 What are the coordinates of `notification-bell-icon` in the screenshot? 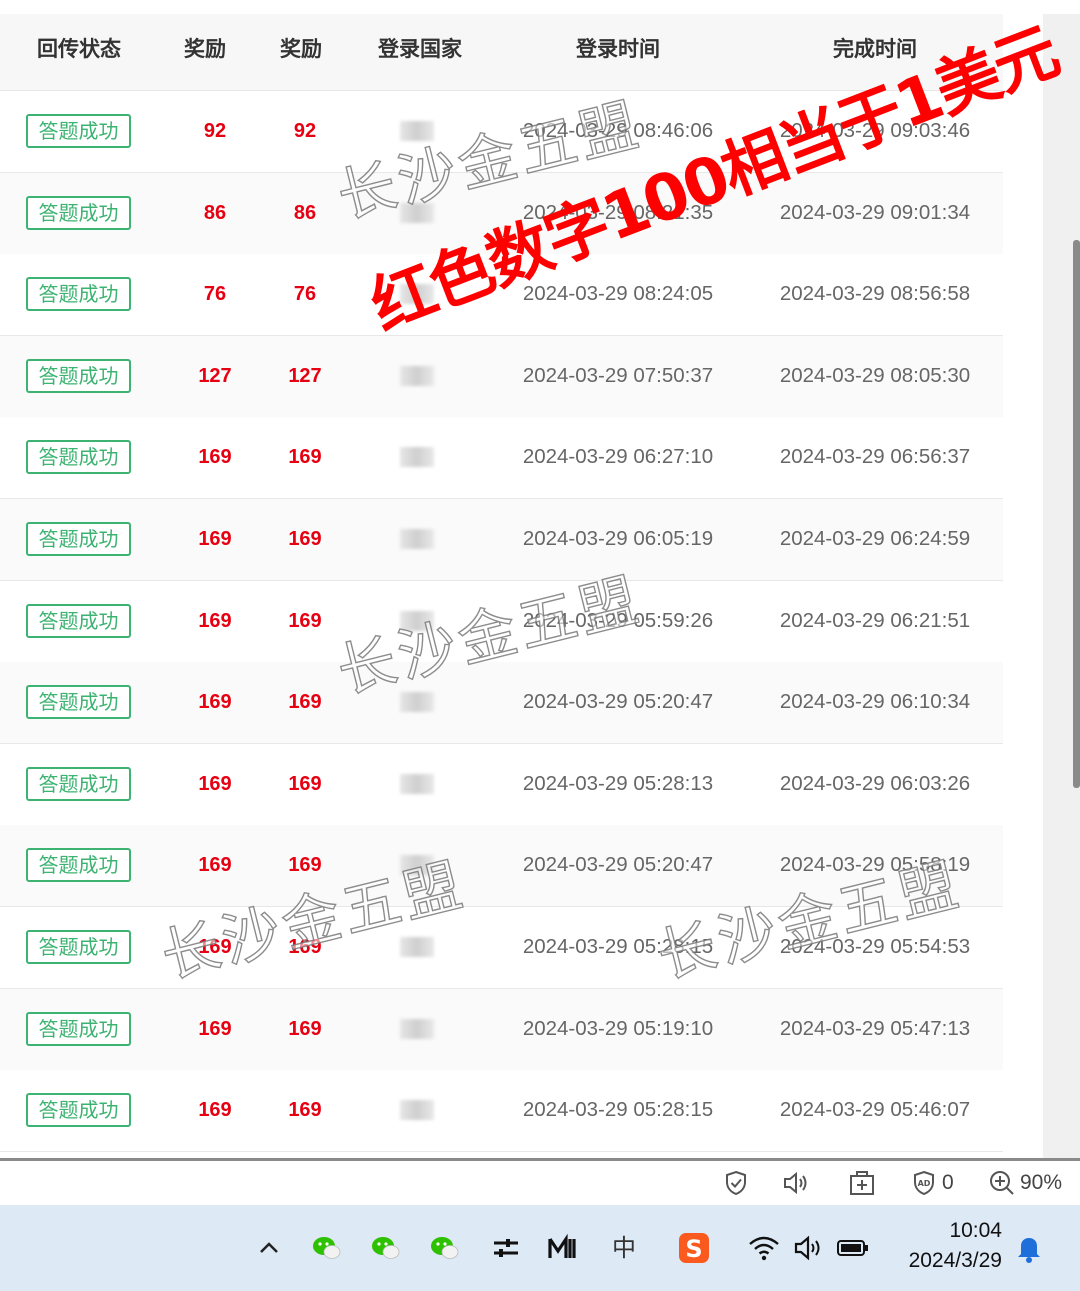 It's located at (1029, 1248).